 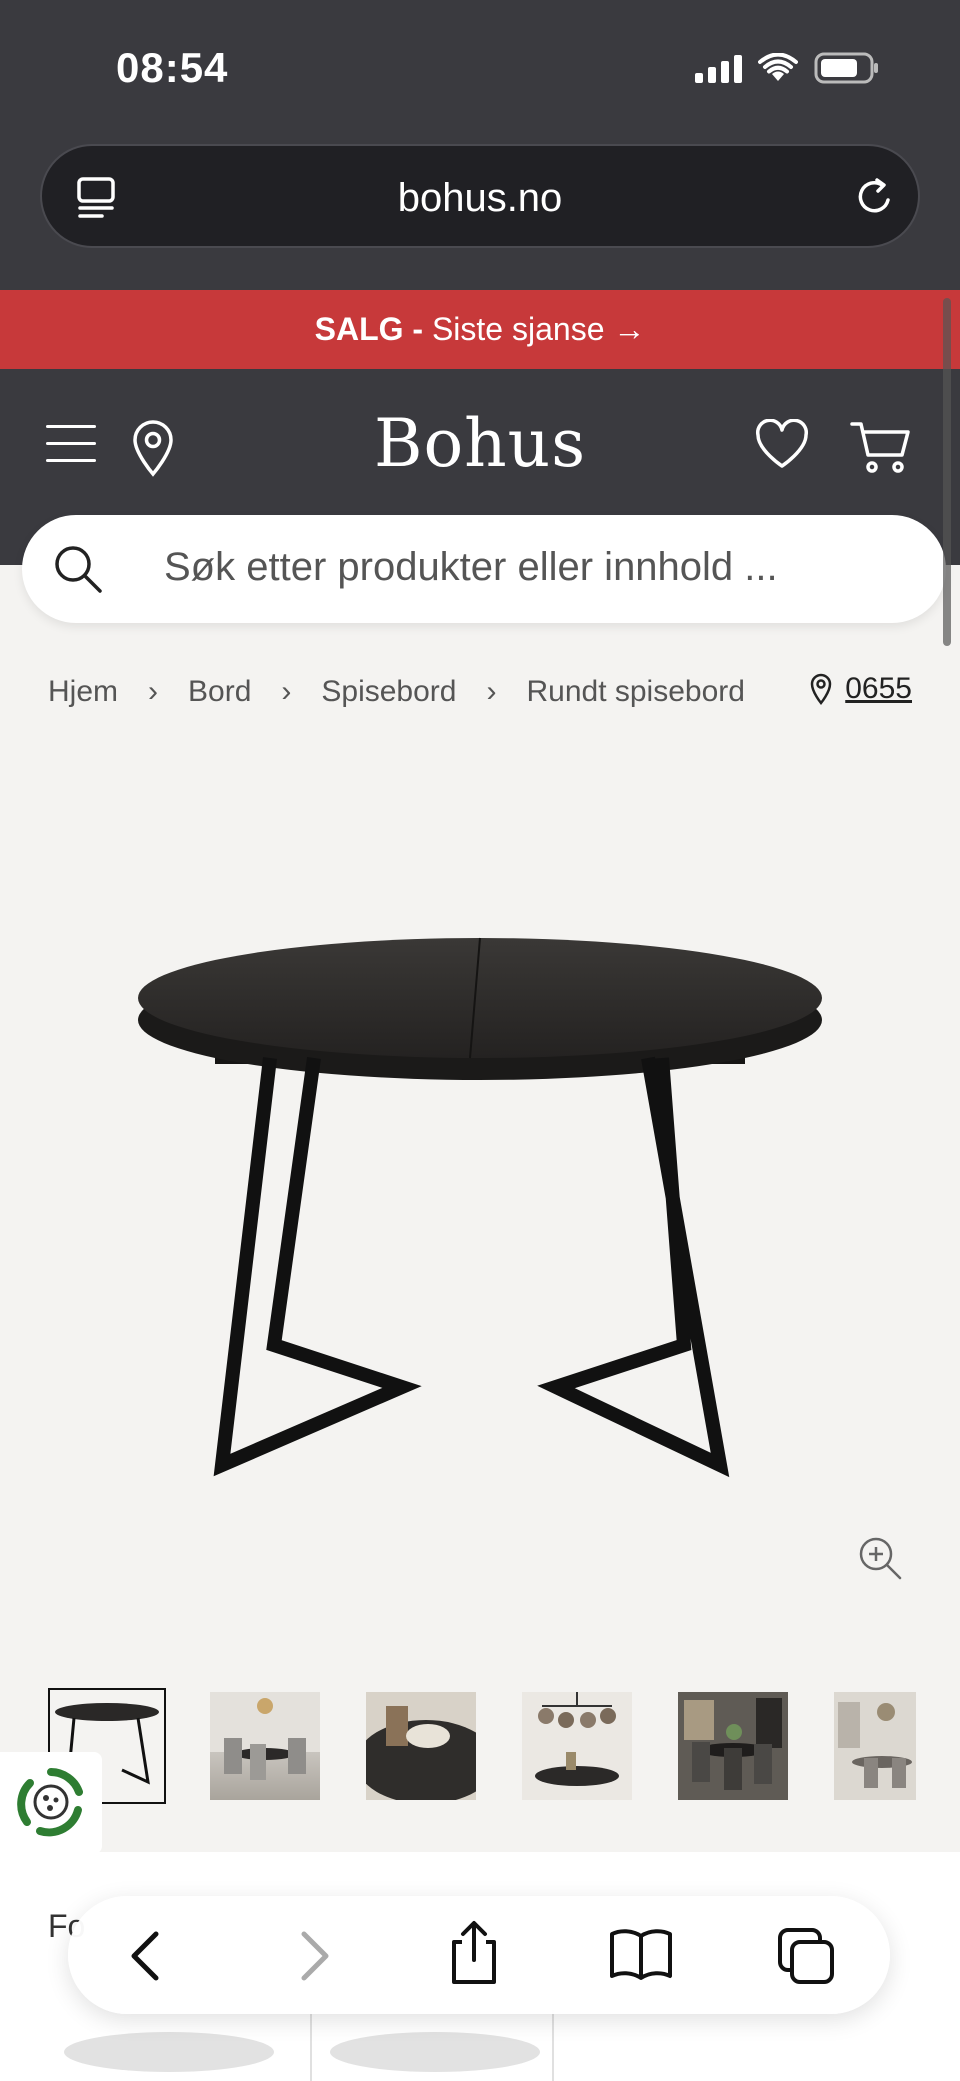 I want to click on breadcrumb-rundt-spisebord: Rundt spisebord, so click(x=635, y=692).